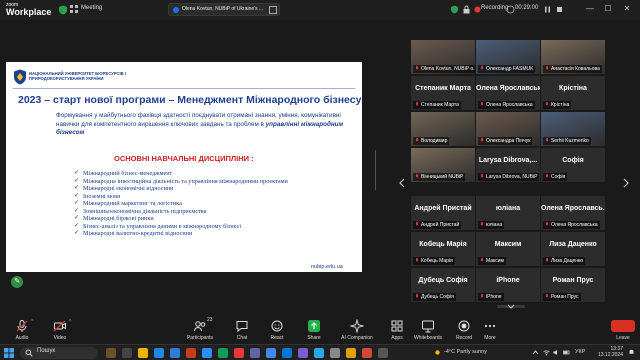  What do you see at coordinates (255, 353) in the screenshot?
I see `teams-icon` at bounding box center [255, 353].